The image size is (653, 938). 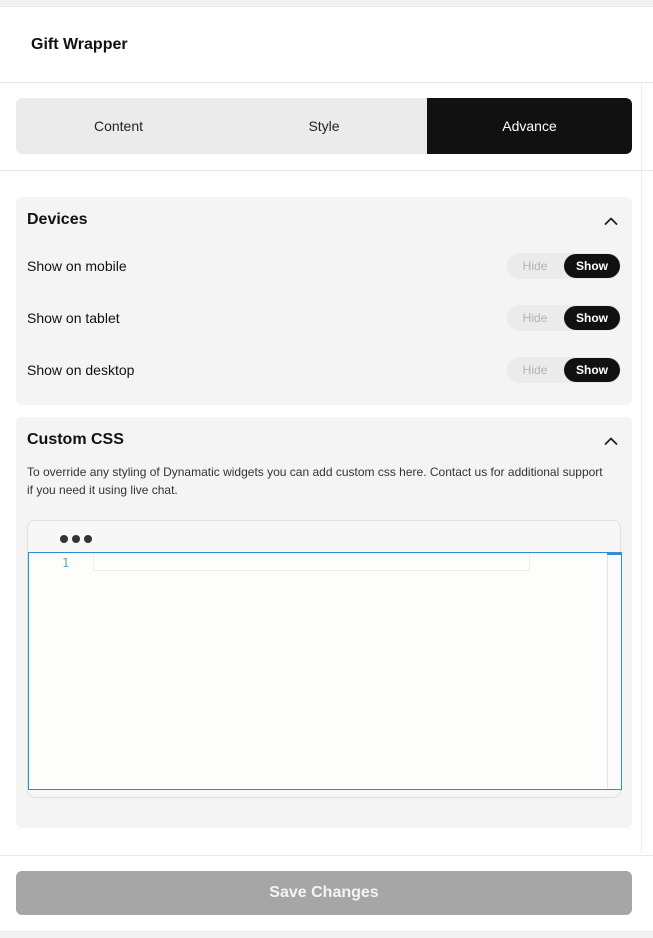 What do you see at coordinates (75, 439) in the screenshot?
I see `custom-css-title: Custom CSS` at bounding box center [75, 439].